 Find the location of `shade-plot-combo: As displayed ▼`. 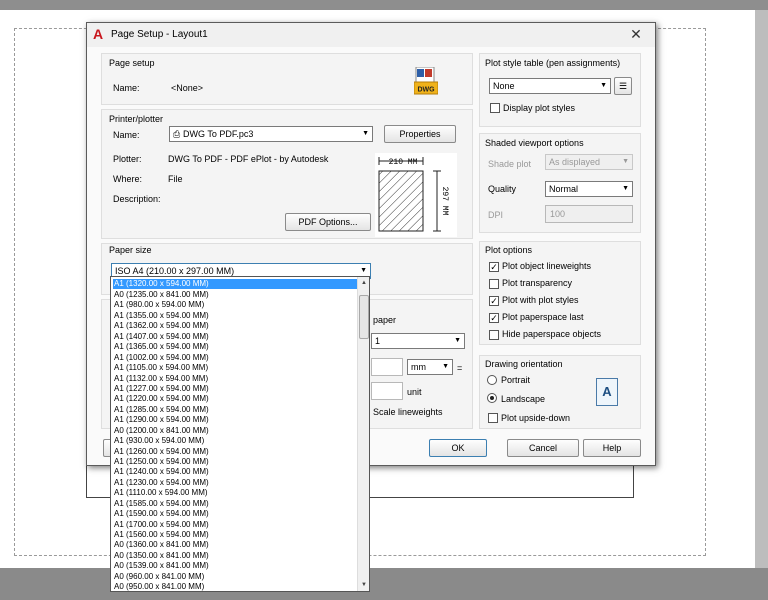

shade-plot-combo: As displayed ▼ is located at coordinates (589, 162).